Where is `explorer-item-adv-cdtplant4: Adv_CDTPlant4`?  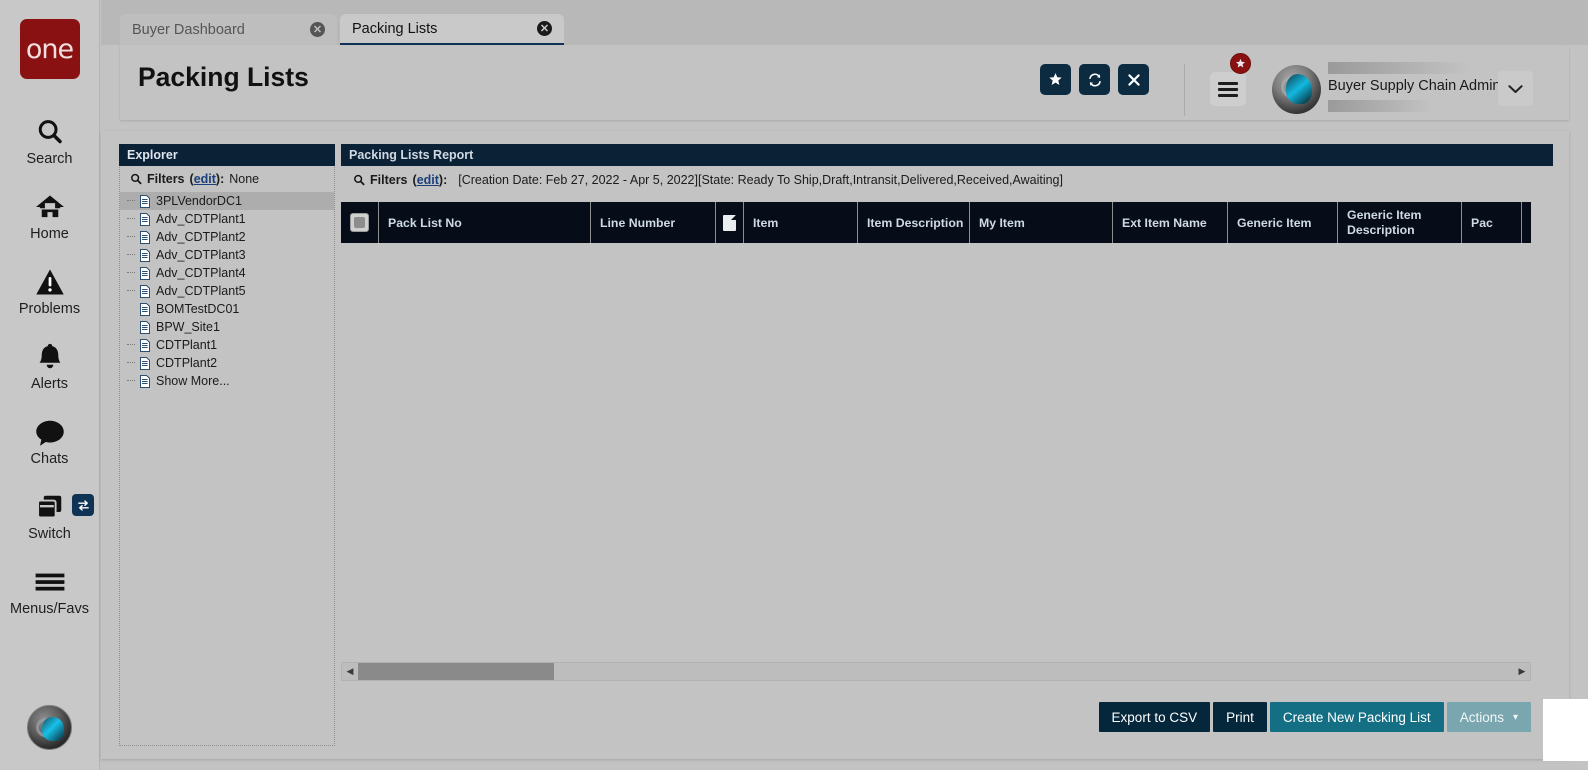 explorer-item-adv-cdtplant4: Adv_CDTPlant4 is located at coordinates (227, 273).